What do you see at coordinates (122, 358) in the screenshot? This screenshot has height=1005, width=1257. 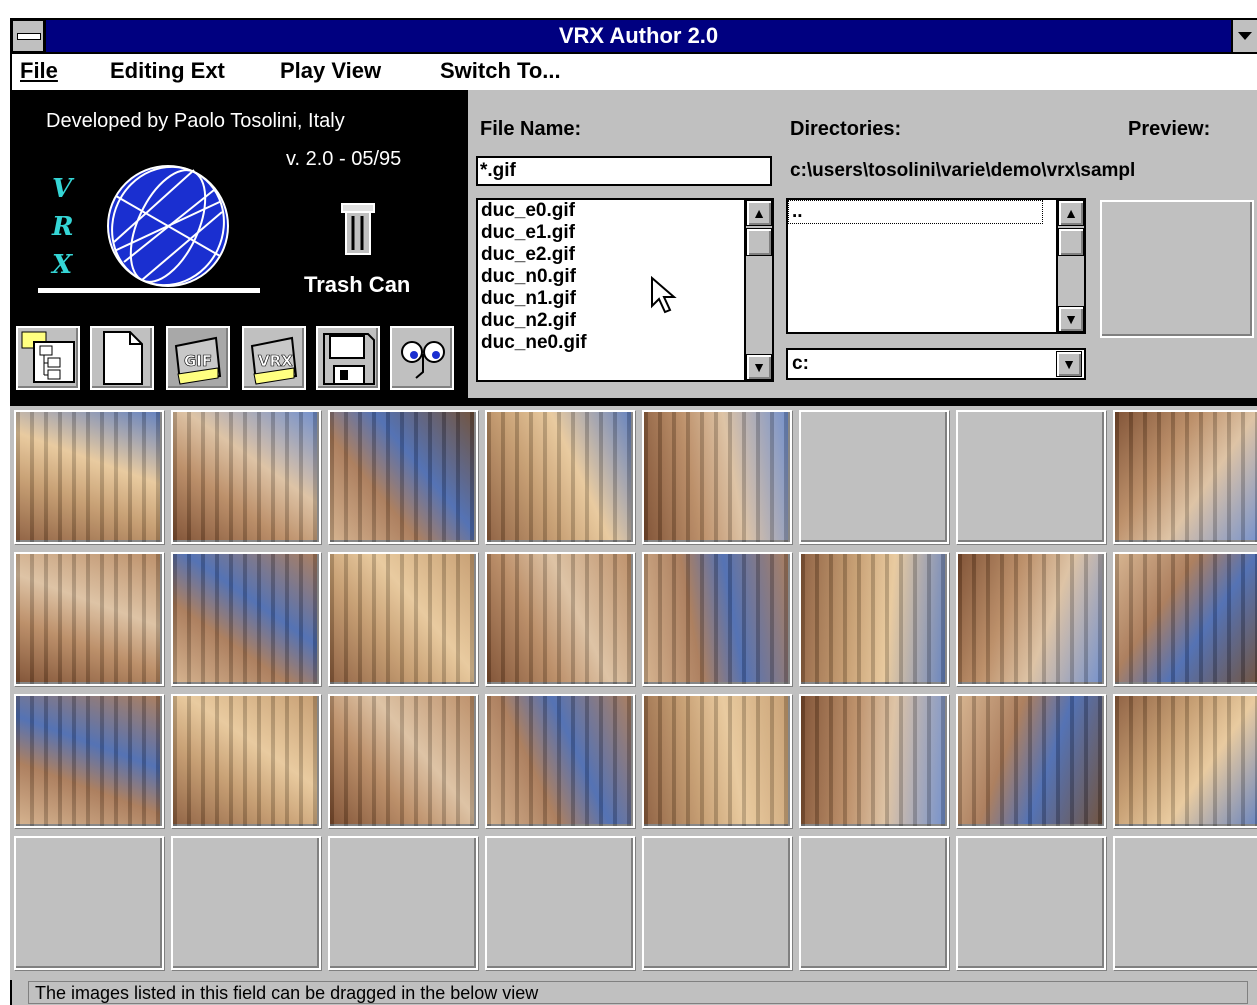 I see `new-document-button` at bounding box center [122, 358].